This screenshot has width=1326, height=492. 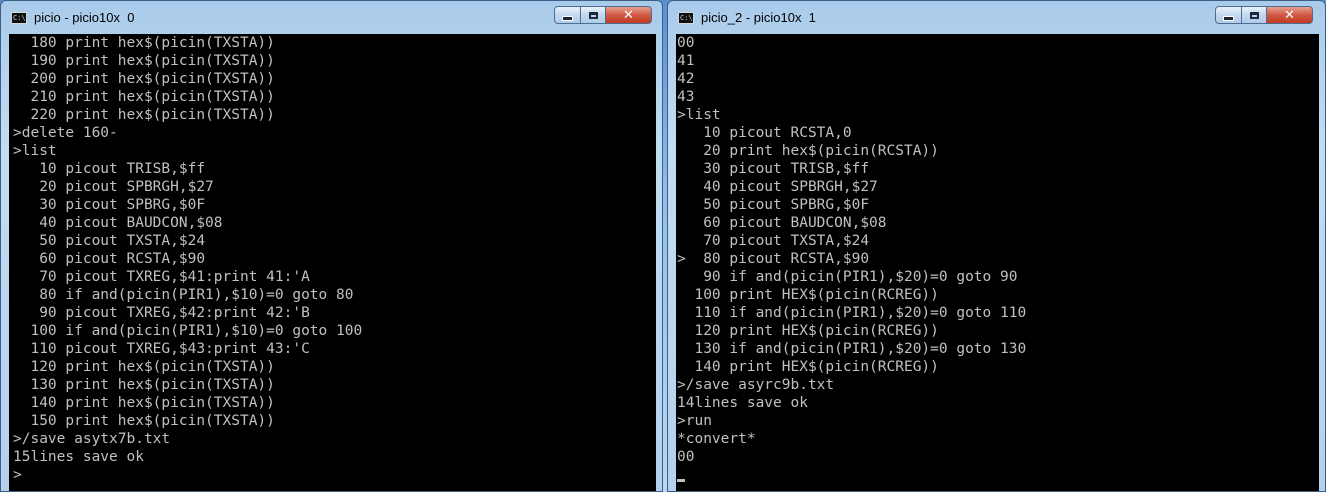 I want to click on console-line: 41, so click(x=686, y=61).